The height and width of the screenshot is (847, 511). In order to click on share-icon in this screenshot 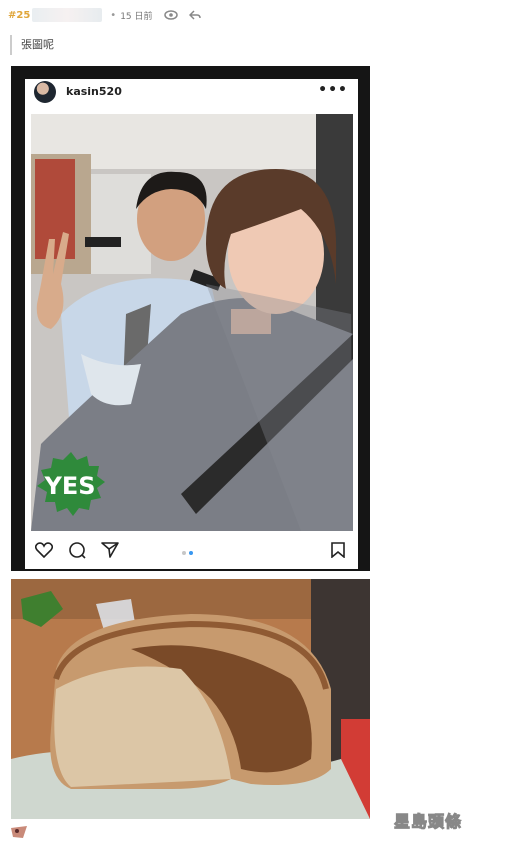, I will do `click(110, 552)`.